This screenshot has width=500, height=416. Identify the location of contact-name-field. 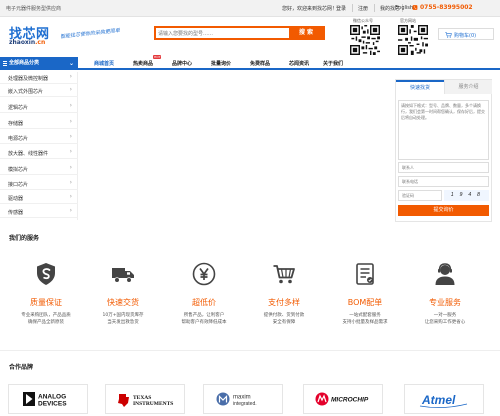
(443, 167).